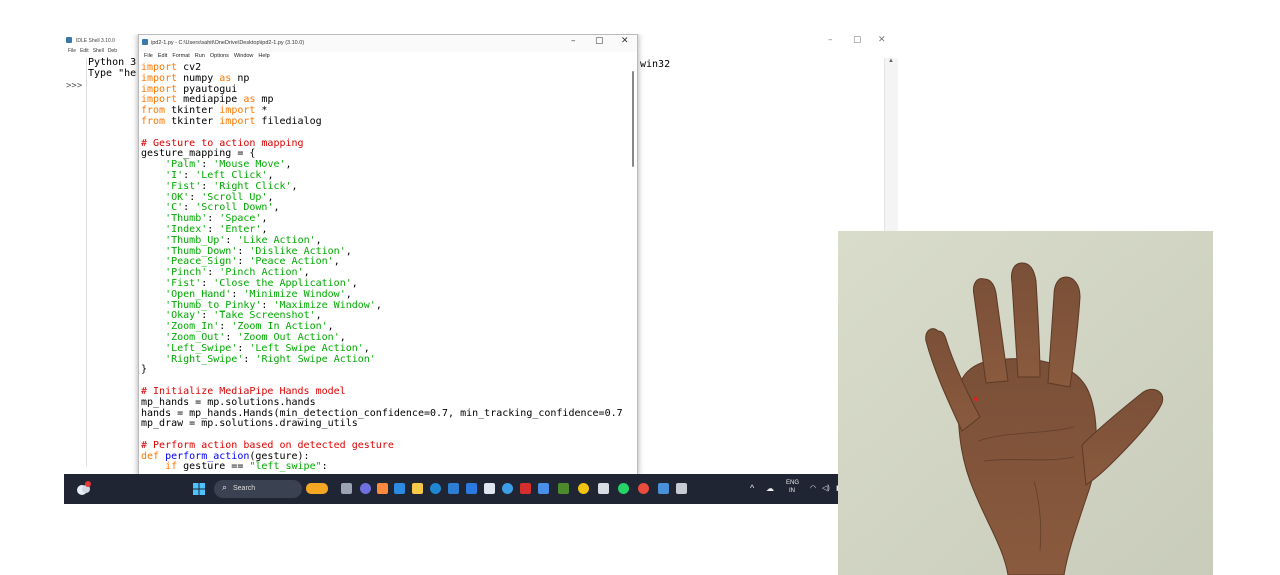 The height and width of the screenshot is (575, 1280). I want to click on gesture-key: 'Pinch', so click(186, 273).